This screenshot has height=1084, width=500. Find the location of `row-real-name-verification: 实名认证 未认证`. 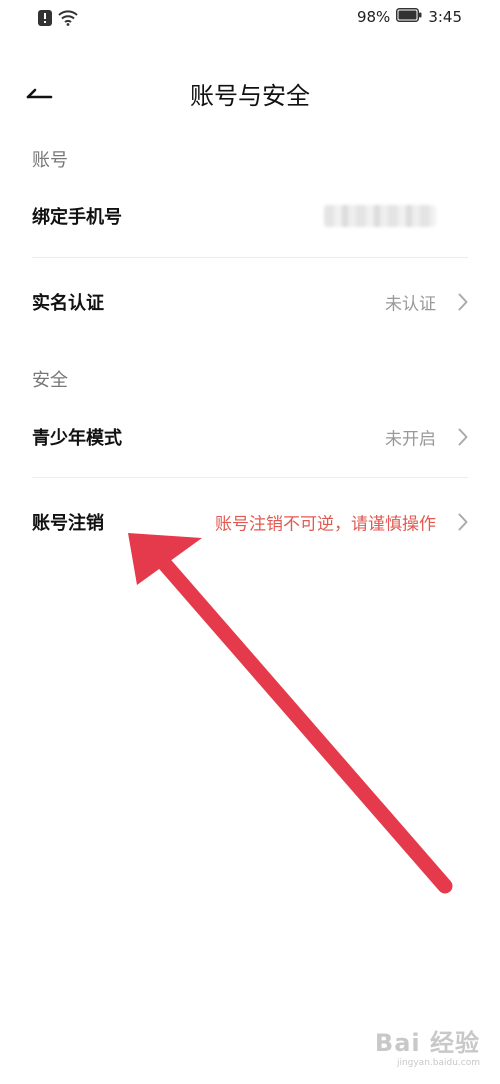

row-real-name-verification: 实名认证 未认证 is located at coordinates (250, 302).